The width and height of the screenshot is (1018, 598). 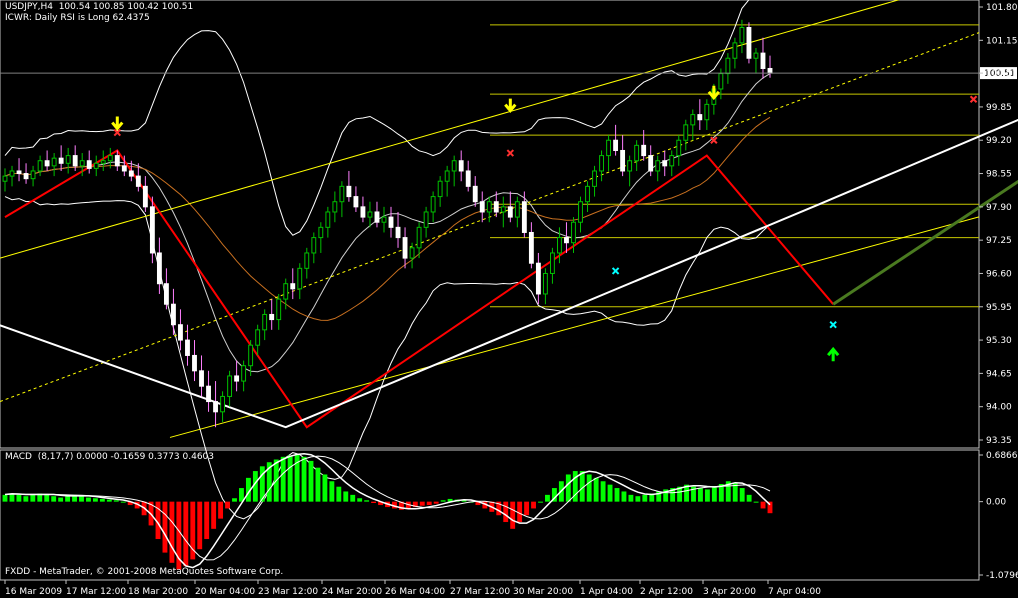 I want to click on y-tick-label: 95.95, so click(x=999, y=308).